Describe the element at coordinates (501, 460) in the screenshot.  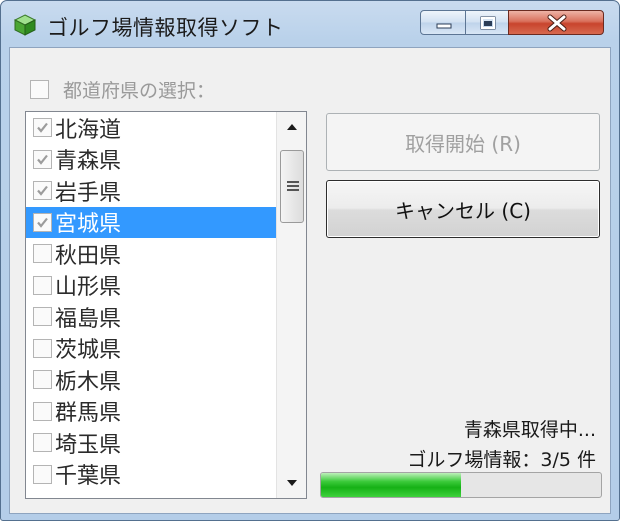
I see `status-count: ゴルフ場情報：3/5 件` at that location.